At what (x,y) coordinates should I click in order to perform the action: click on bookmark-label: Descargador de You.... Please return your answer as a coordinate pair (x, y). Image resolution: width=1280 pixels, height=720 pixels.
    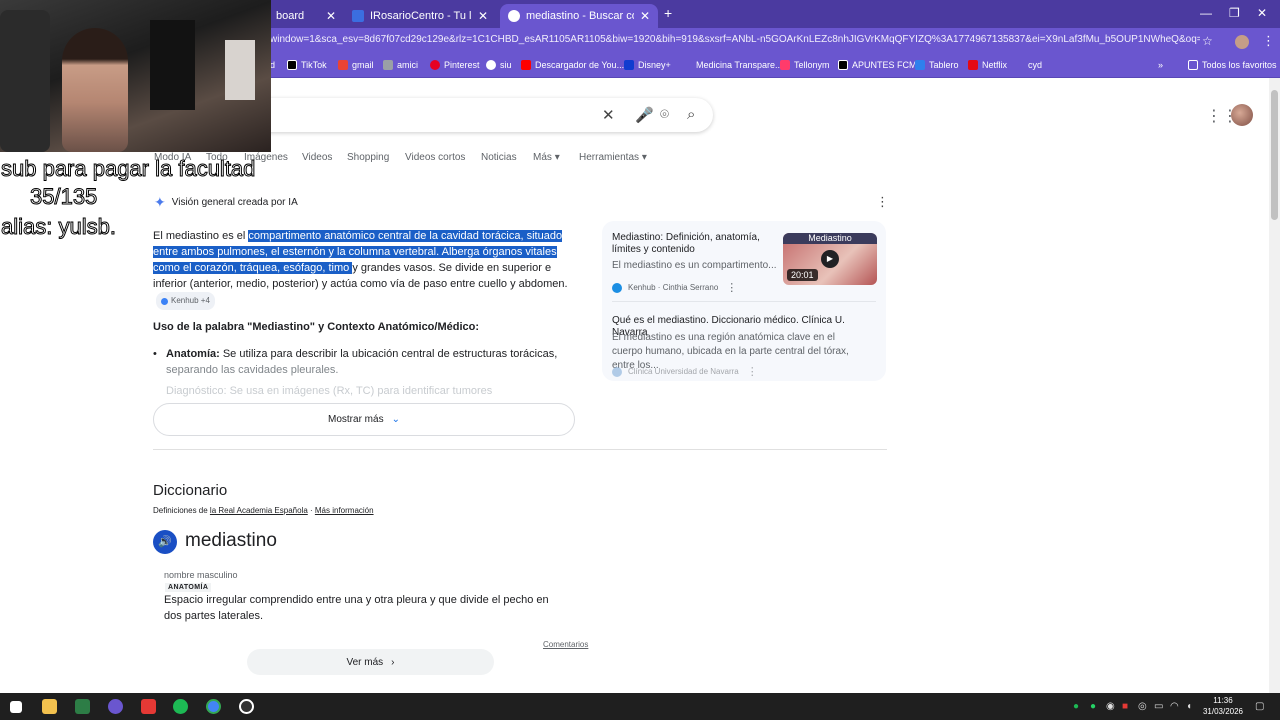
    Looking at the image, I should click on (580, 65).